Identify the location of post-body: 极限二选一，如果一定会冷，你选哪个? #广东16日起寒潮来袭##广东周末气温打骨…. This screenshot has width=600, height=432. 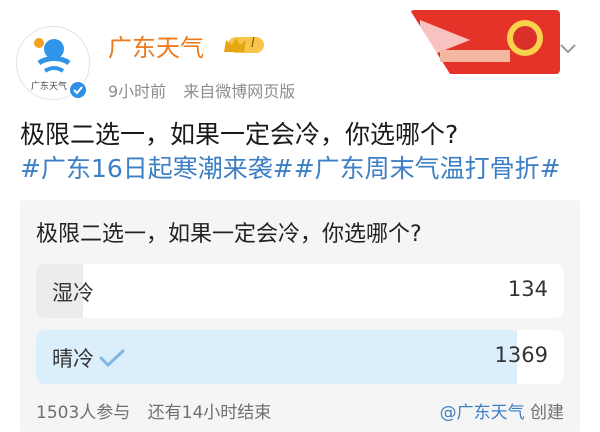
(300, 152).